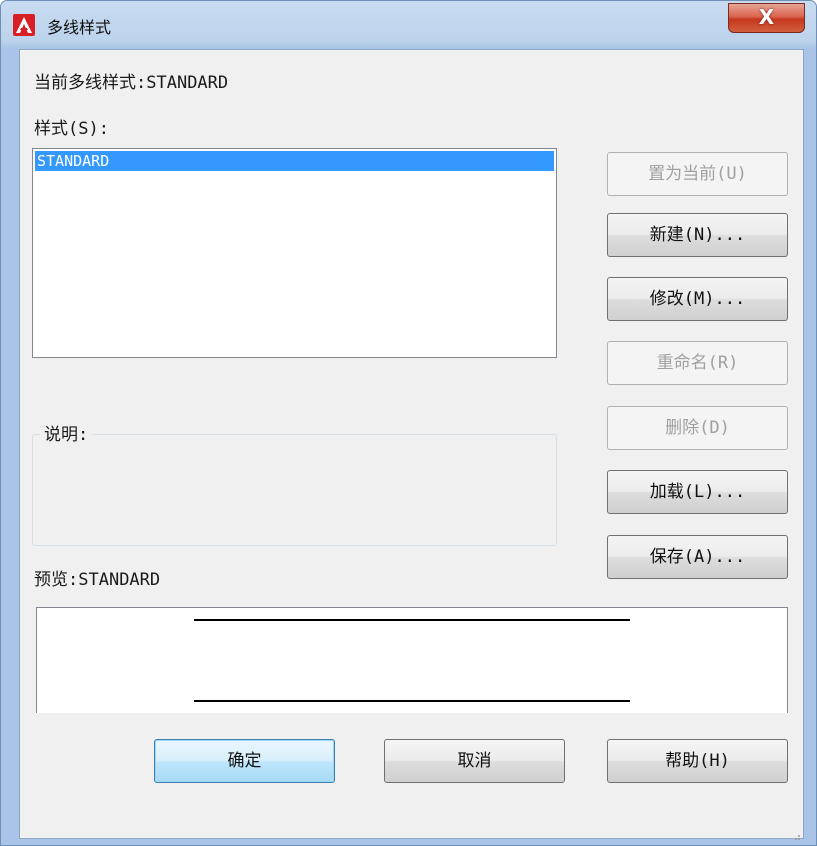 This screenshot has height=846, width=817. What do you see at coordinates (412, 701) in the screenshot?
I see `preview-line-bottom` at bounding box center [412, 701].